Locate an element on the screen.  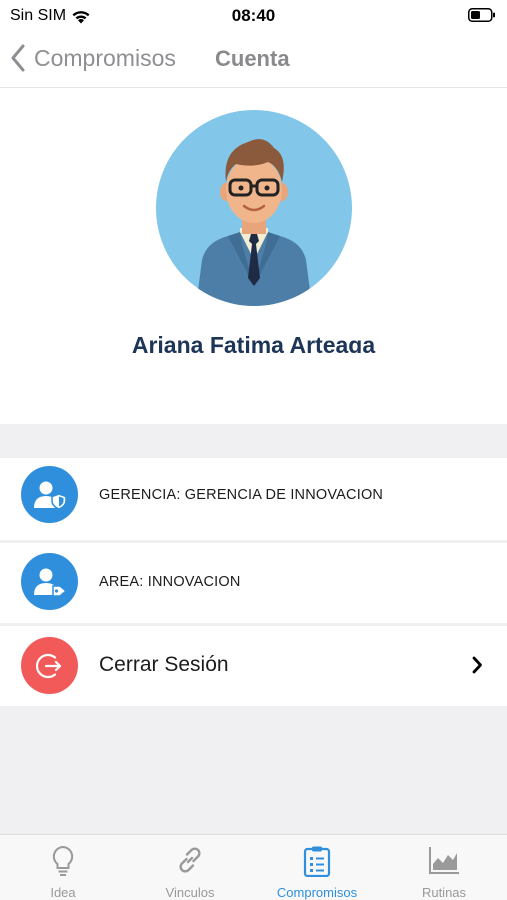
section-spacer is located at coordinates (253, 441).